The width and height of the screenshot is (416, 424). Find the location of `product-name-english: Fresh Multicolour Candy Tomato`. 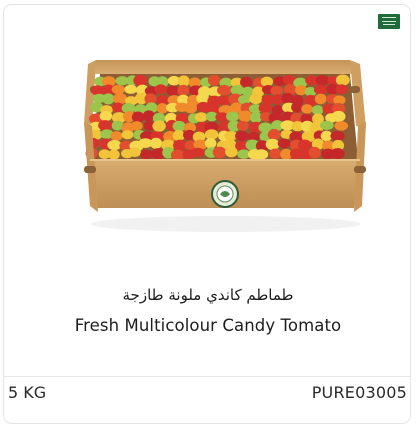

product-name-english: Fresh Multicolour Candy Tomato is located at coordinates (208, 325).